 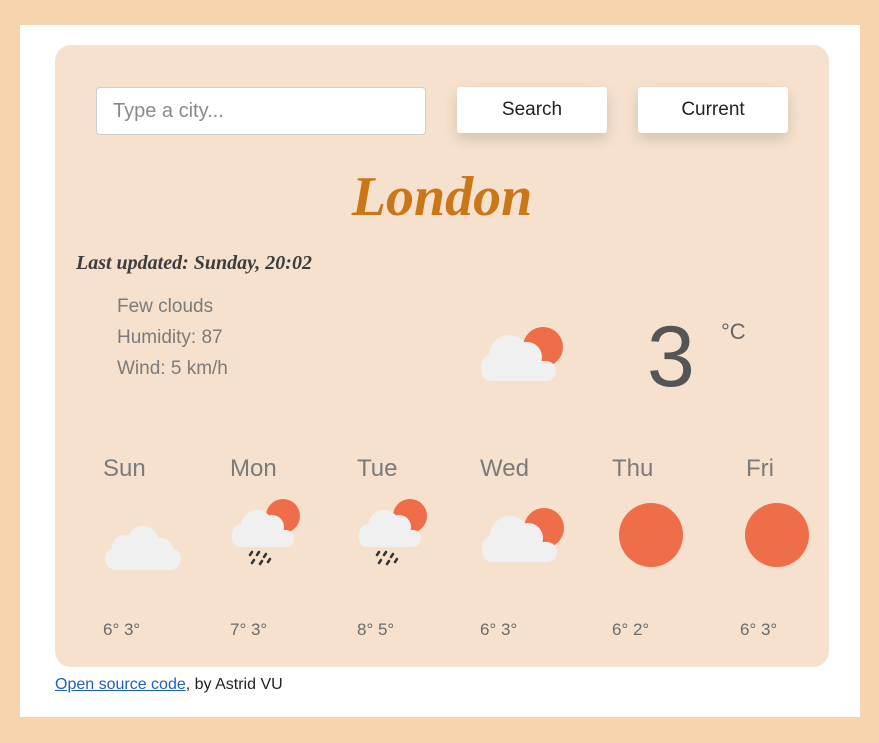 What do you see at coordinates (234, 684) in the screenshot?
I see `footer-credit: , by Astrid VU` at bounding box center [234, 684].